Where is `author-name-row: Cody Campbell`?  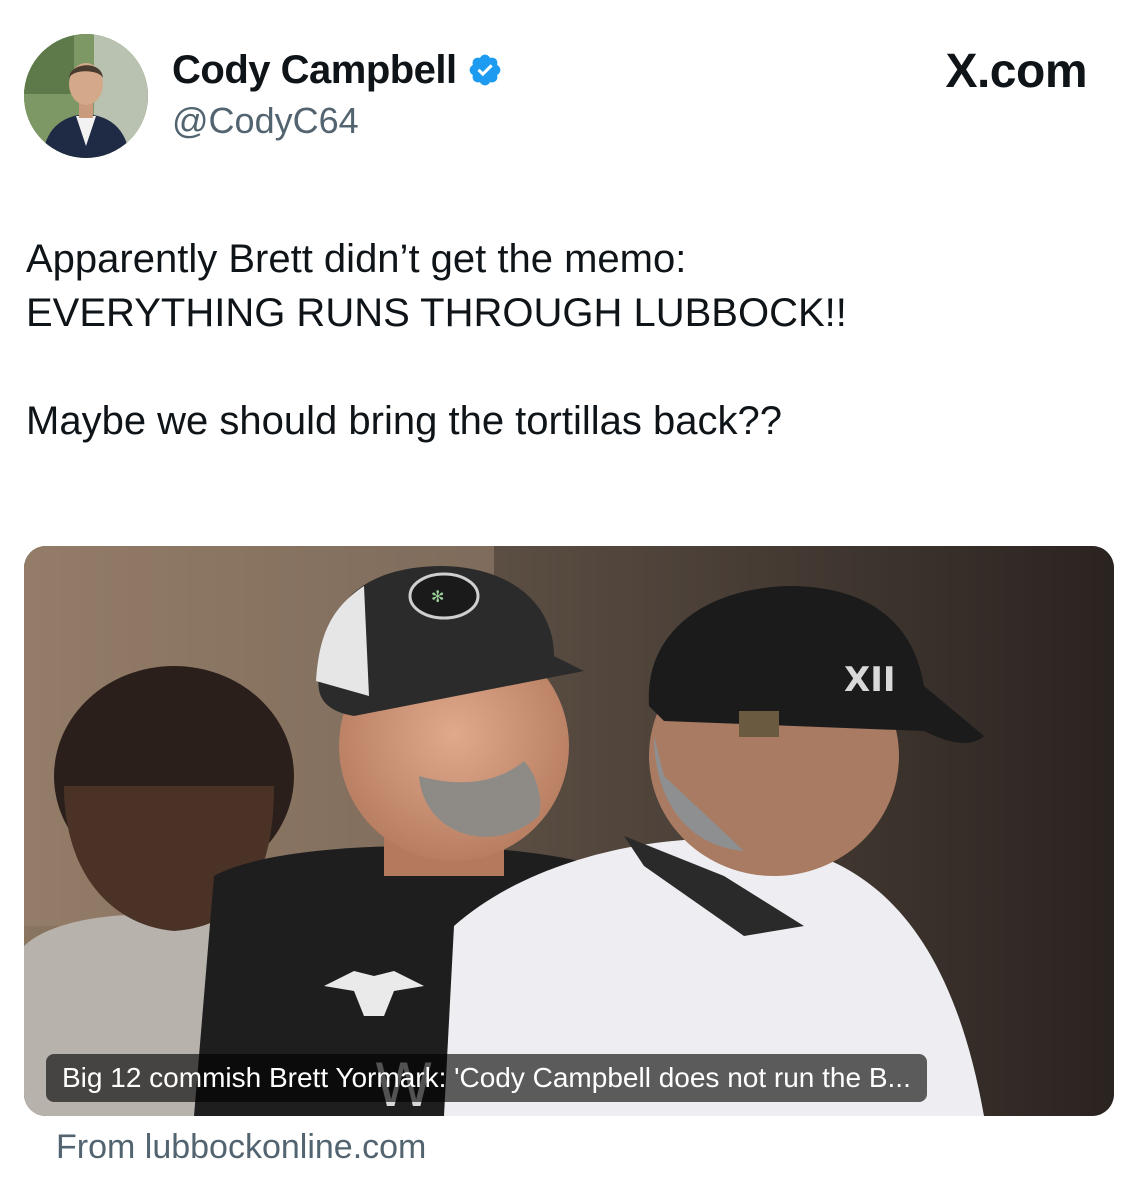
author-name-row: Cody Campbell is located at coordinates (337, 70).